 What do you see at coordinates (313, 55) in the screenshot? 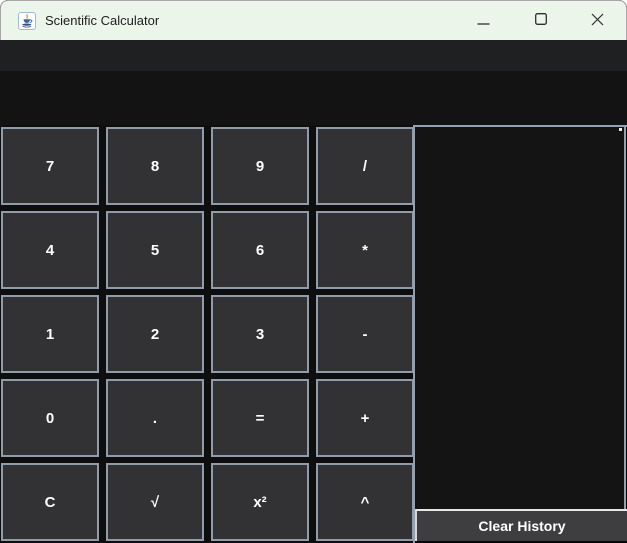
I see `display-field` at bounding box center [313, 55].